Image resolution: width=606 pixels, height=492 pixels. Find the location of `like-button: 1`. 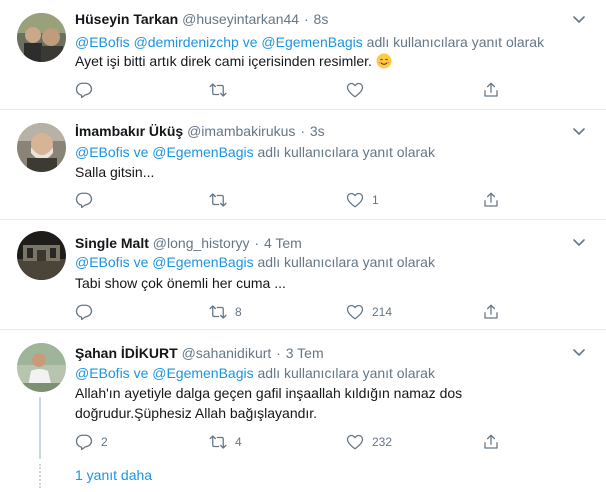

like-button: 1 is located at coordinates (362, 200).